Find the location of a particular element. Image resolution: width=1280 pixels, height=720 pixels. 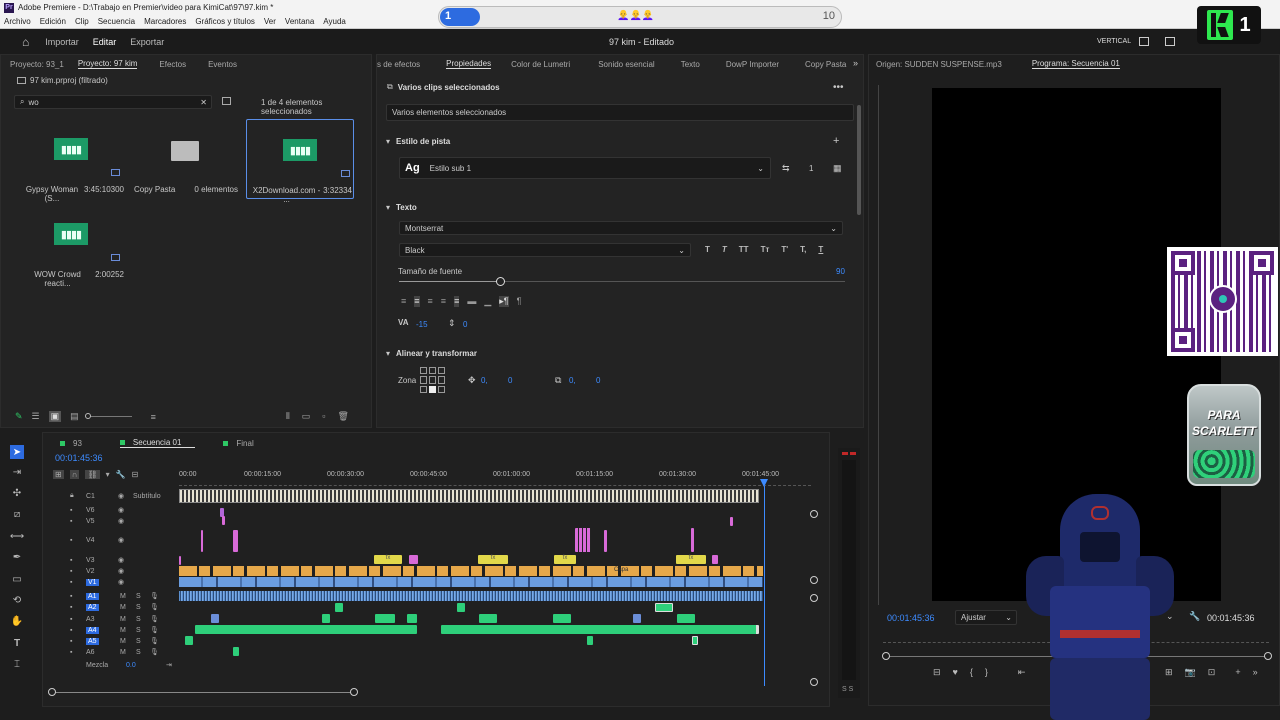

font-size-slider-thumb is located at coordinates (500, 281).